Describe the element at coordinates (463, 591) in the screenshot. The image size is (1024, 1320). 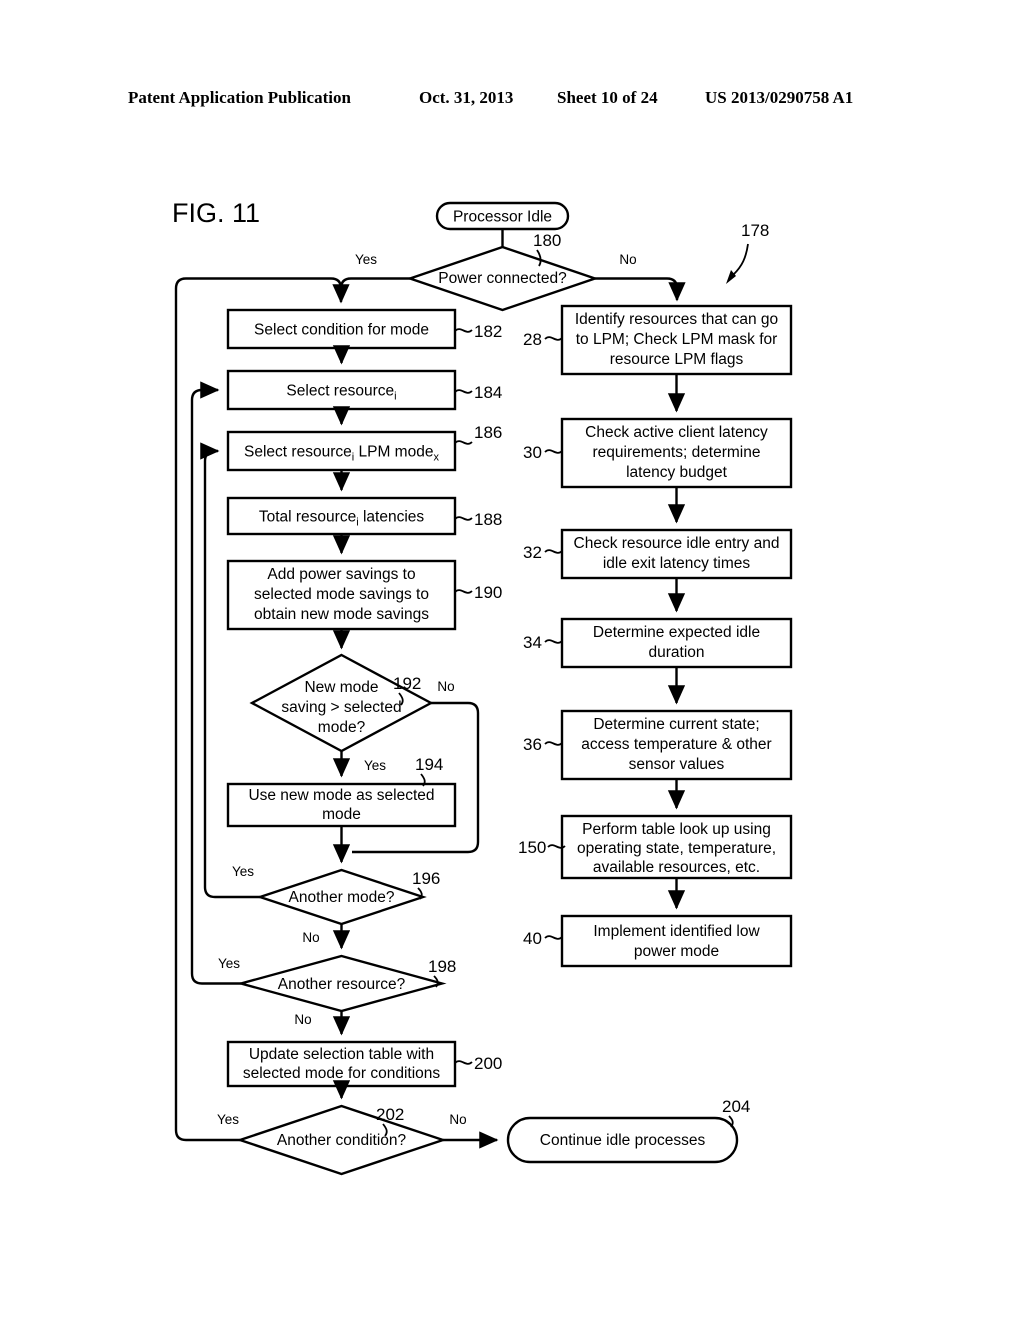
I see `ref-190-leader` at that location.